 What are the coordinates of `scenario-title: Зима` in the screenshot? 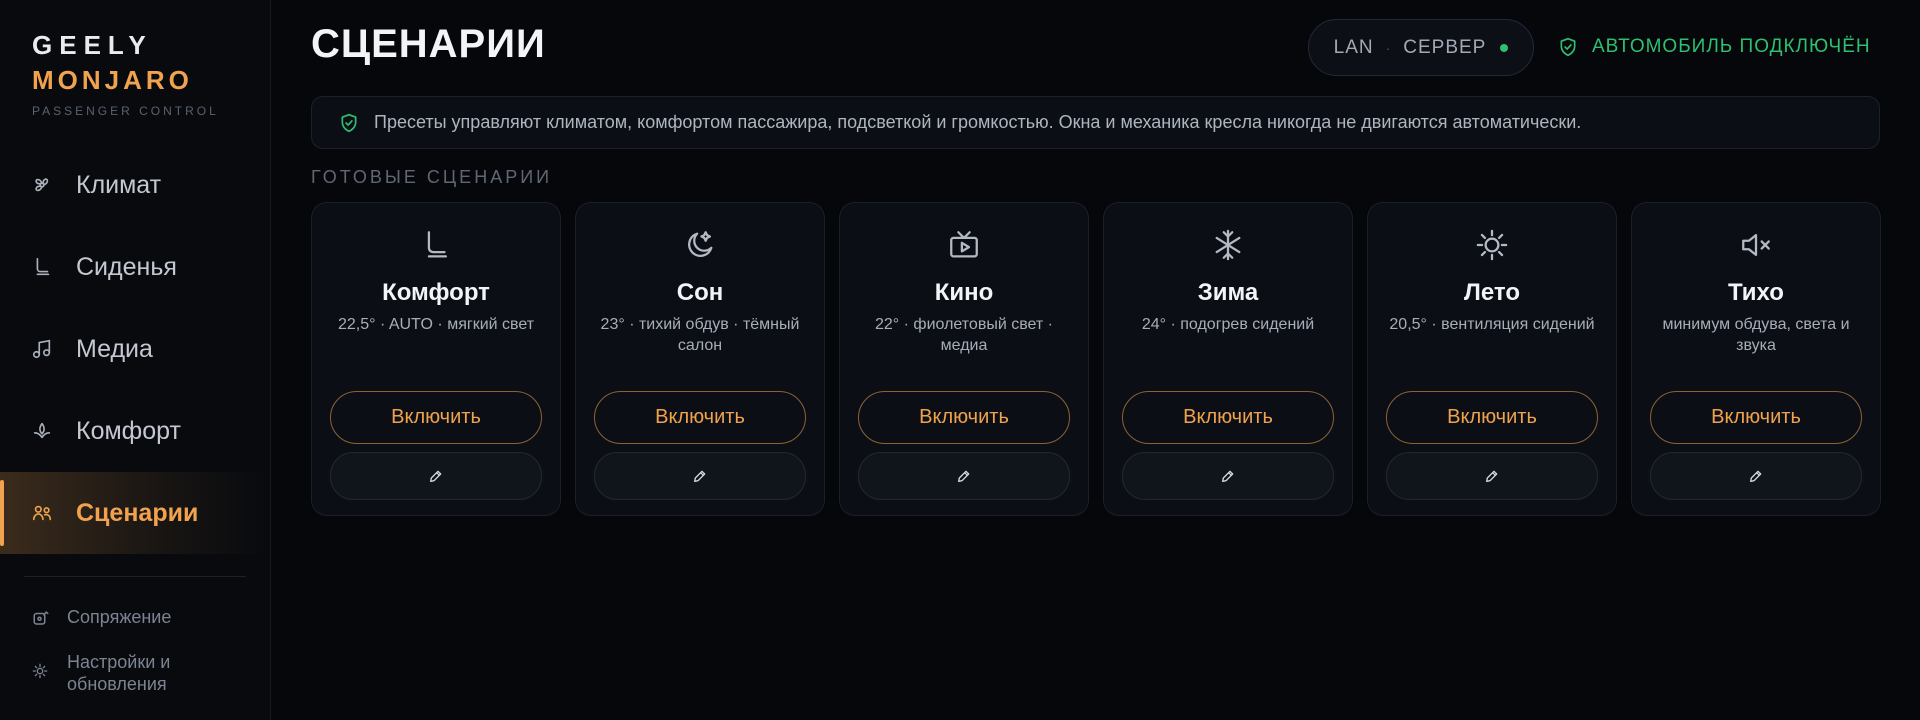 It's located at (1228, 292).